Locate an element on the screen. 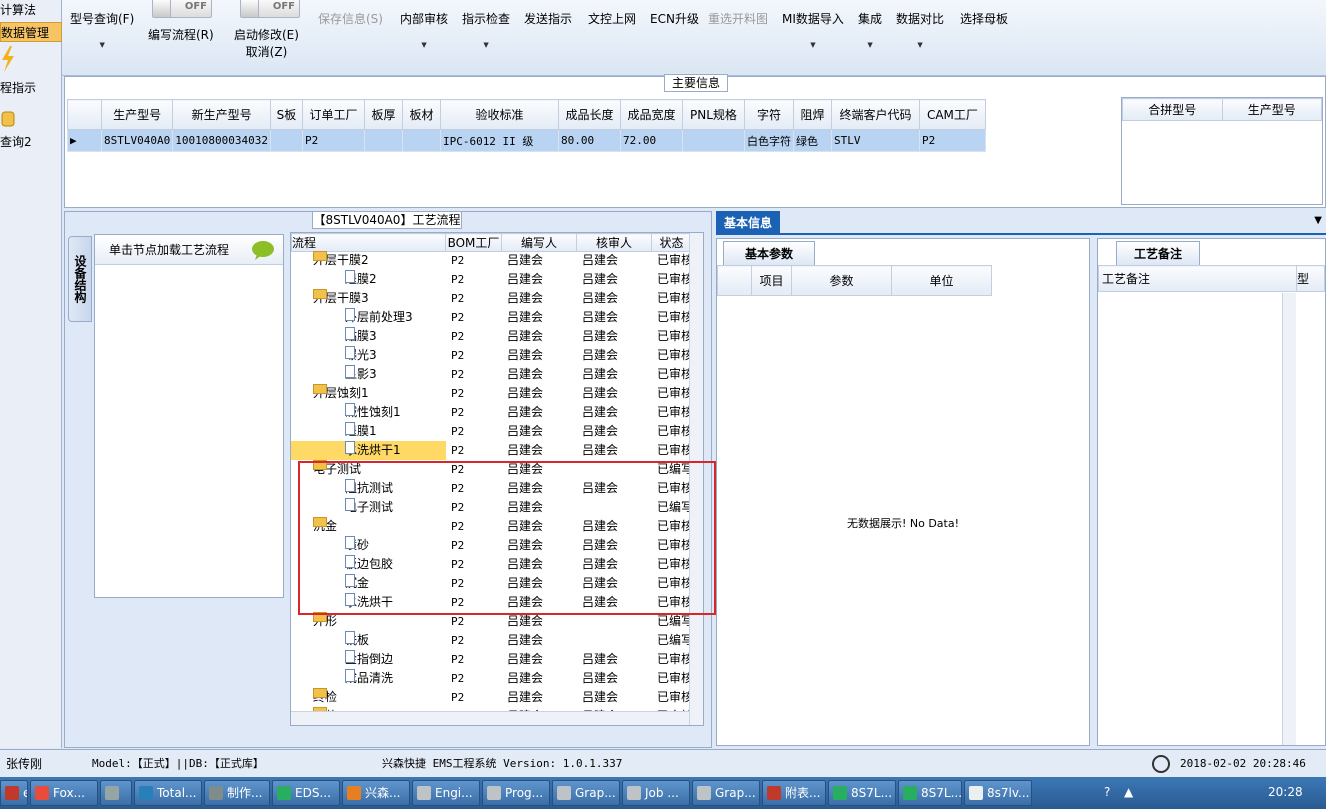 The image size is (1326, 809). col-header: 板厚 is located at coordinates (383, 114).